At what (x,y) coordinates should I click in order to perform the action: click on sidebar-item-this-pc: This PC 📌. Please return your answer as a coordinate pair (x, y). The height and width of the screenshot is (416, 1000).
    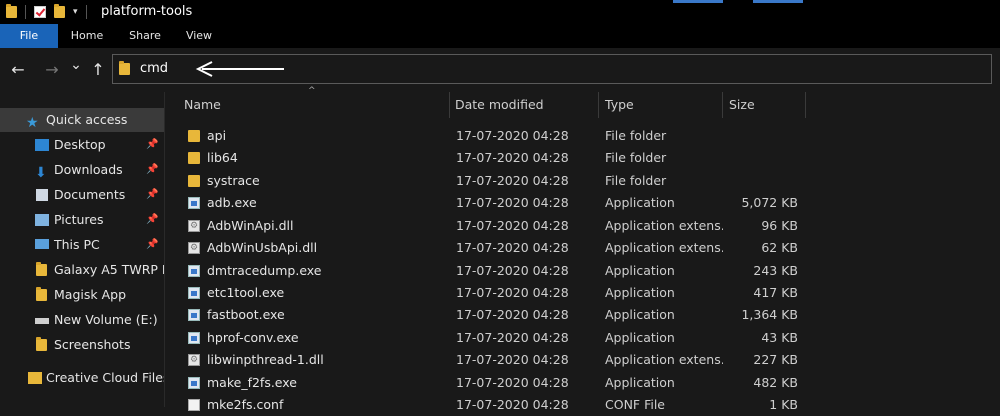
    Looking at the image, I should click on (82, 245).